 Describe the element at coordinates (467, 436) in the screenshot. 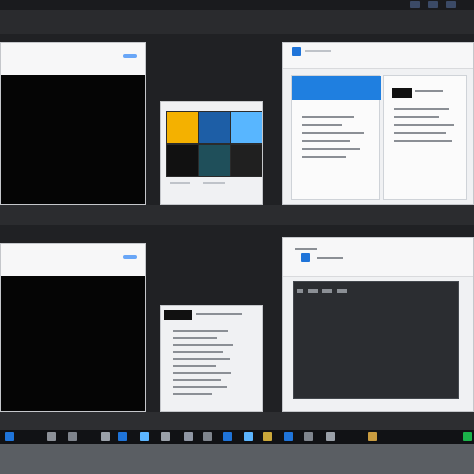

I see `clock-icon` at that location.